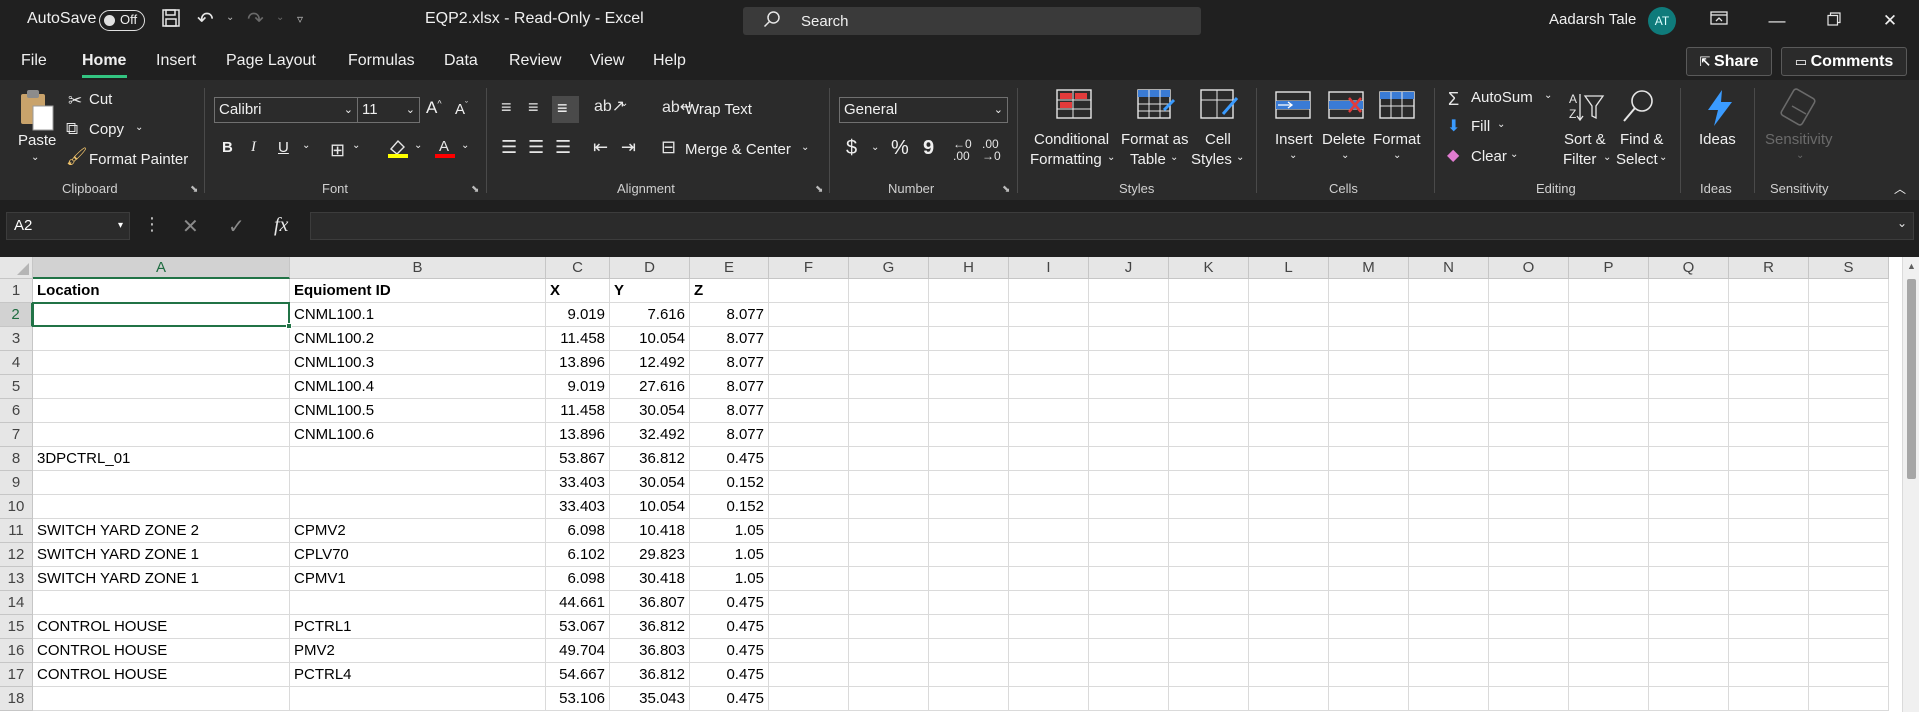  Describe the element at coordinates (1449, 675) in the screenshot. I see `cell-n17` at that location.